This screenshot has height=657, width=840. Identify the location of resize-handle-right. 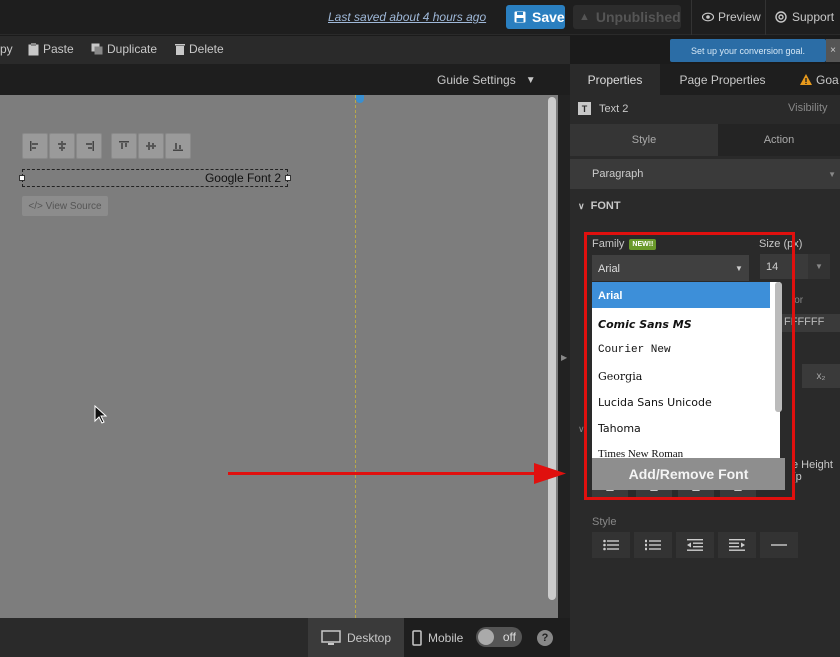
(288, 178).